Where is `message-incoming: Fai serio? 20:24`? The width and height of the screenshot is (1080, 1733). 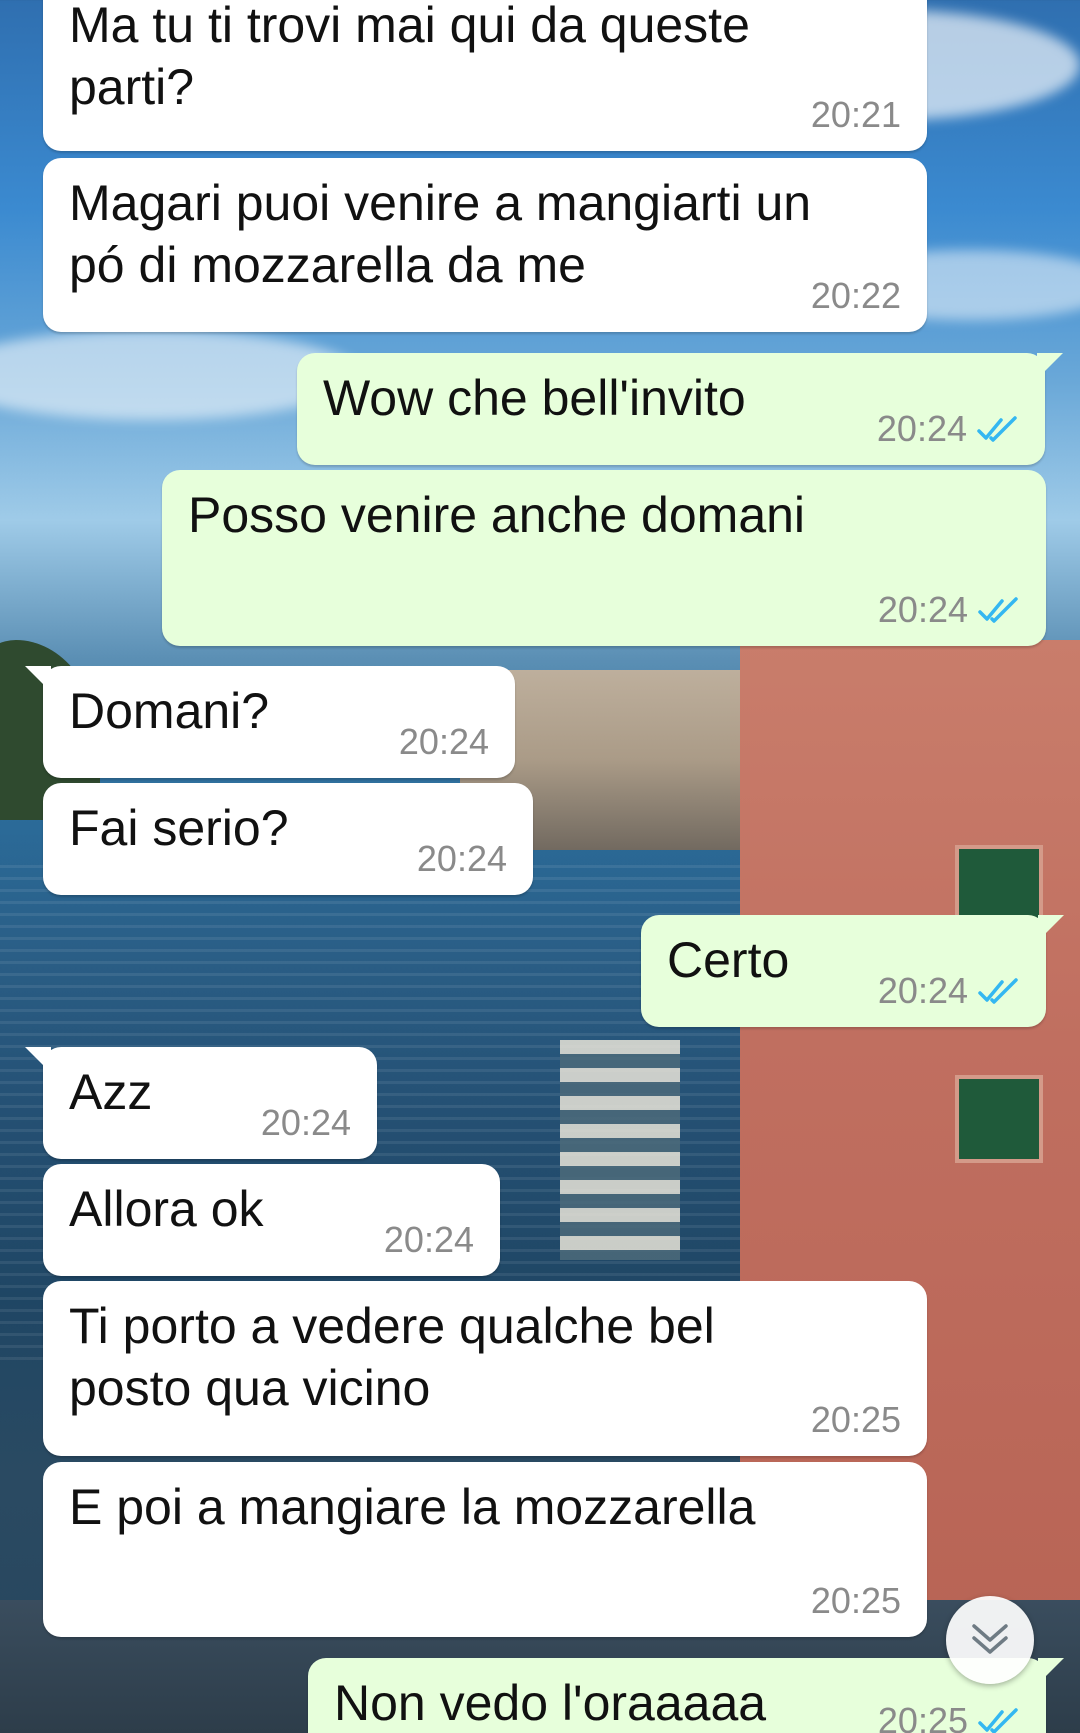 message-incoming: Fai serio? 20:24 is located at coordinates (288, 839).